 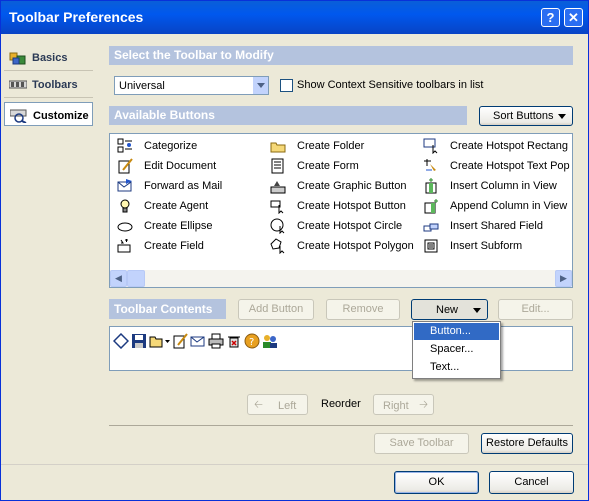 I want to click on help-icon: ?, so click(x=252, y=341).